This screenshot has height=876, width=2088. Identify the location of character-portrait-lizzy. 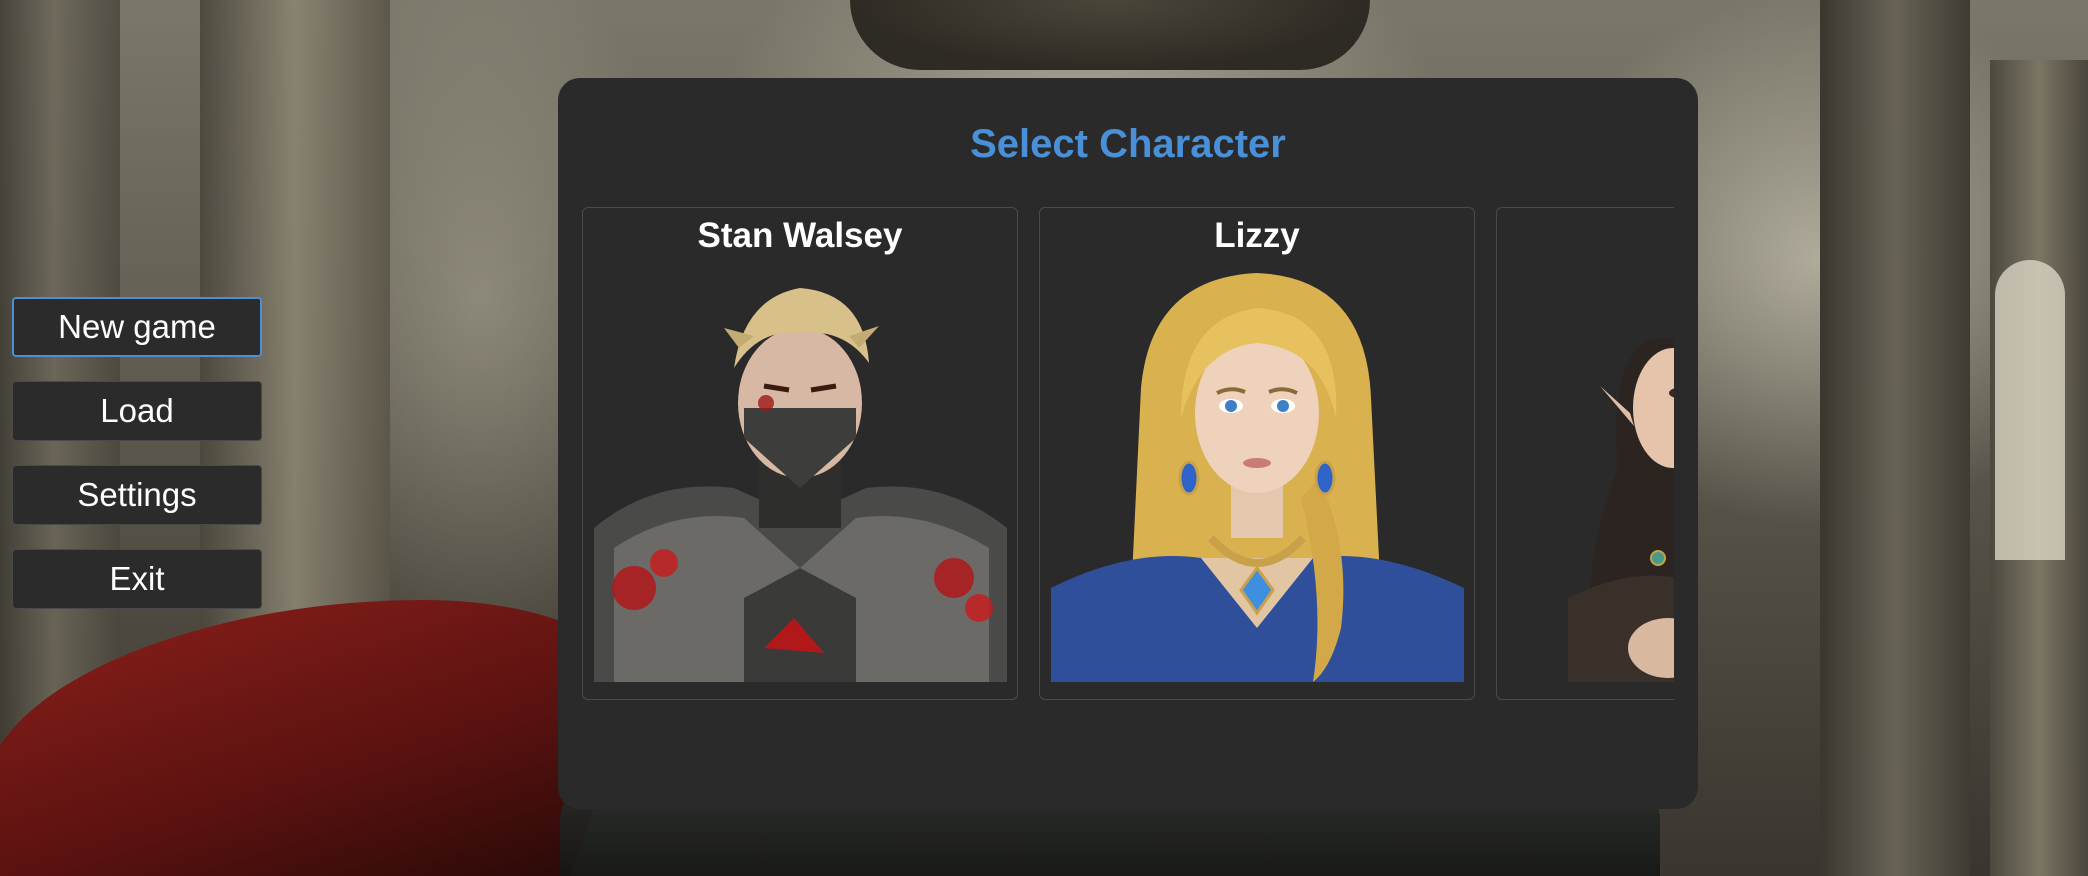
(1257, 475).